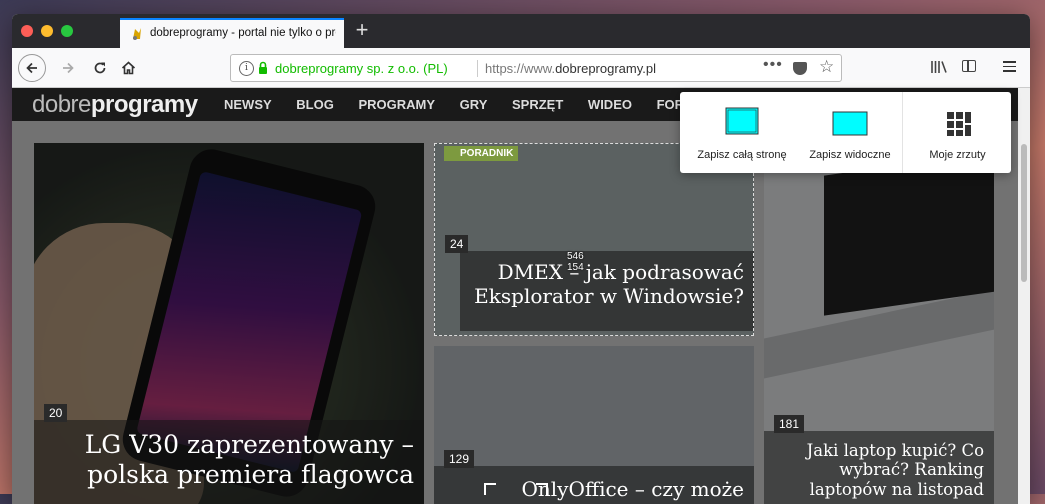 This screenshot has height=504, width=1045. What do you see at coordinates (537, 104) in the screenshot?
I see `nav-sprzet: SPRZĘT` at bounding box center [537, 104].